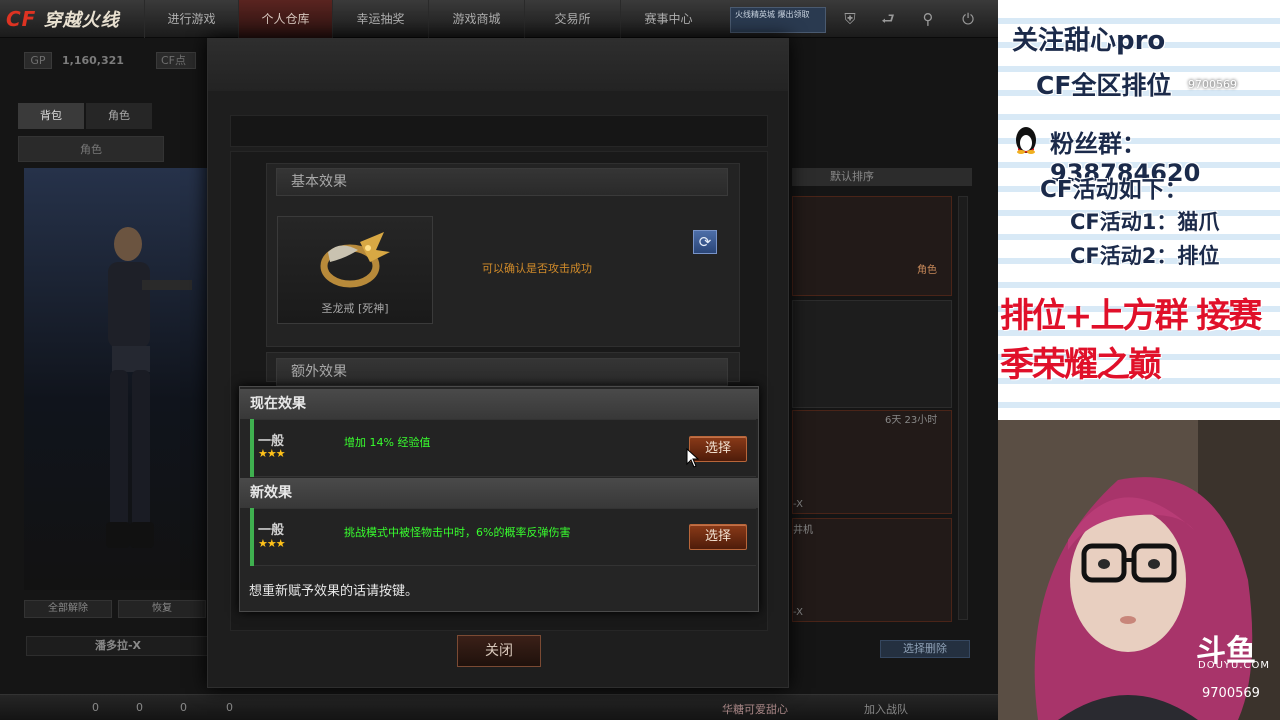 Image resolution: width=1280 pixels, height=720 pixels. What do you see at coordinates (499, 651) in the screenshot?
I see `close-button: 关闭` at bounding box center [499, 651].